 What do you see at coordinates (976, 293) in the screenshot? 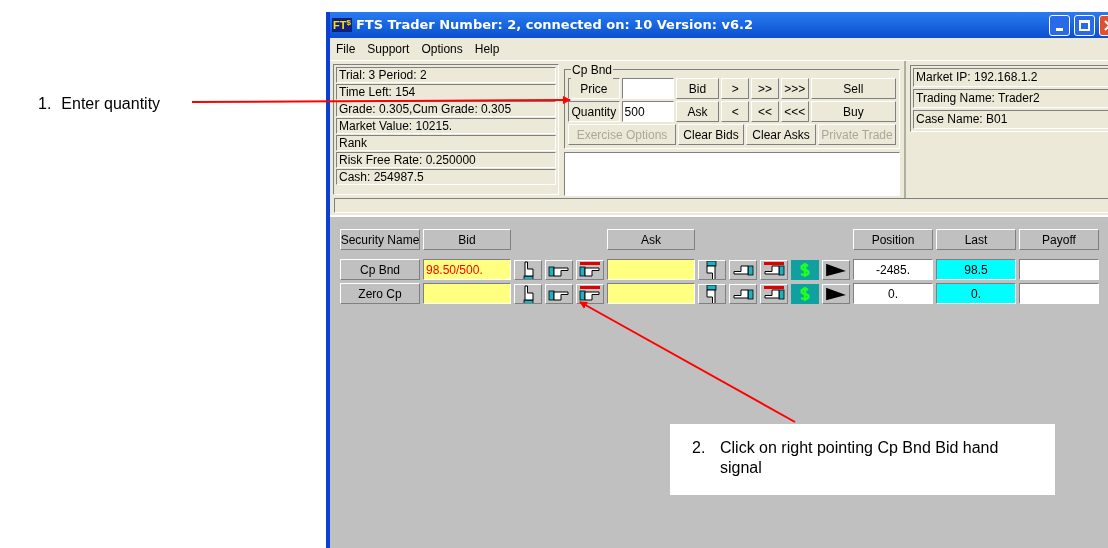
I see `last-cell: 0.` at bounding box center [976, 293].